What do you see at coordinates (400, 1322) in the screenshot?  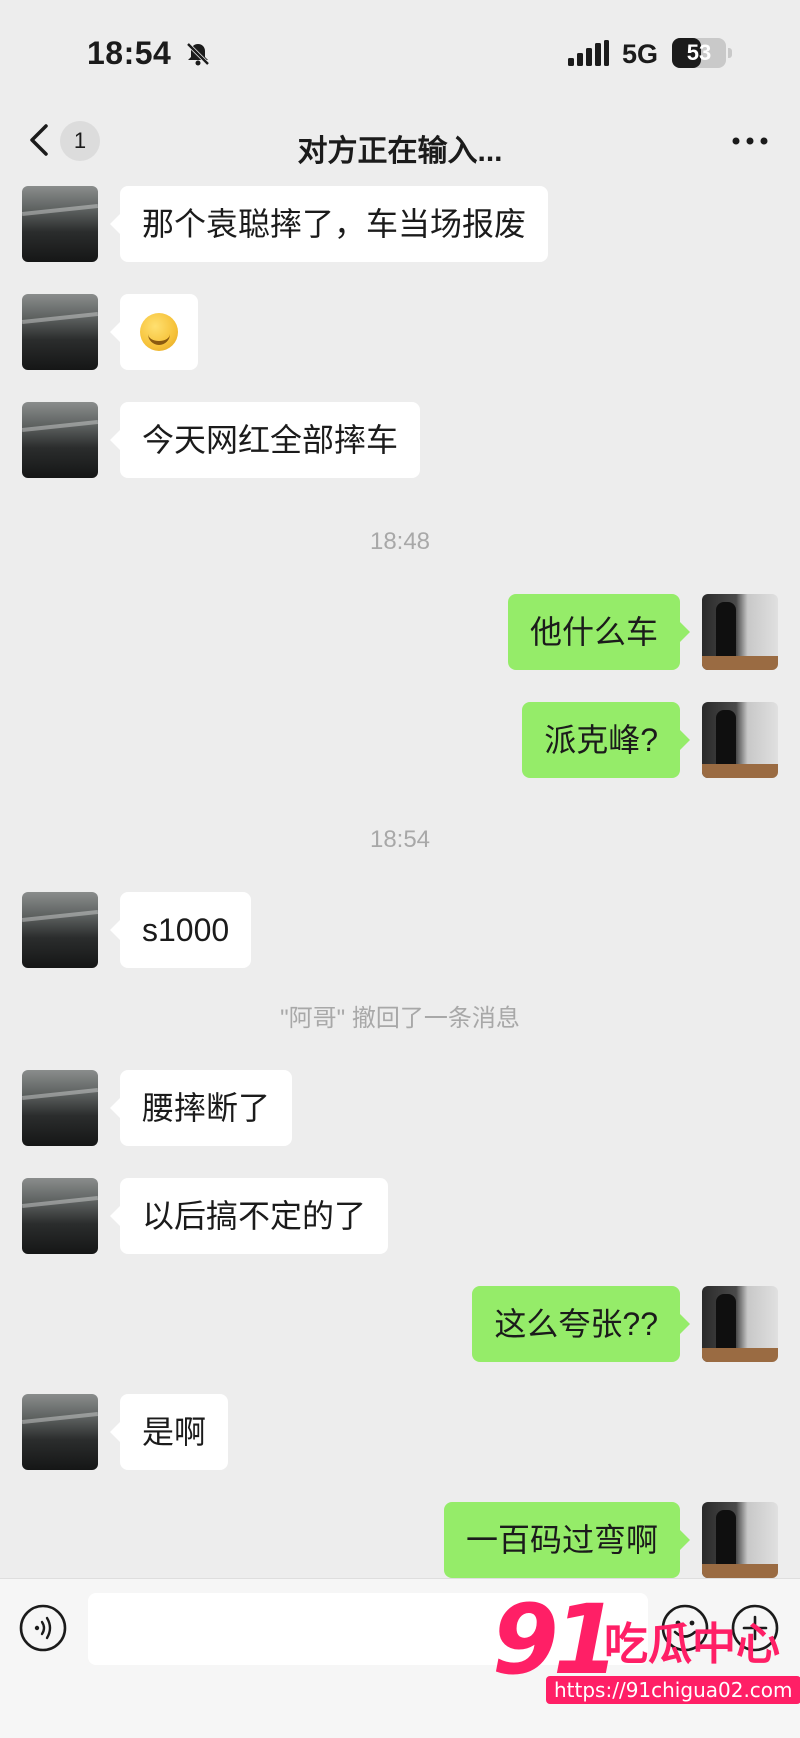 I see `message-row: 这么夸张??` at bounding box center [400, 1322].